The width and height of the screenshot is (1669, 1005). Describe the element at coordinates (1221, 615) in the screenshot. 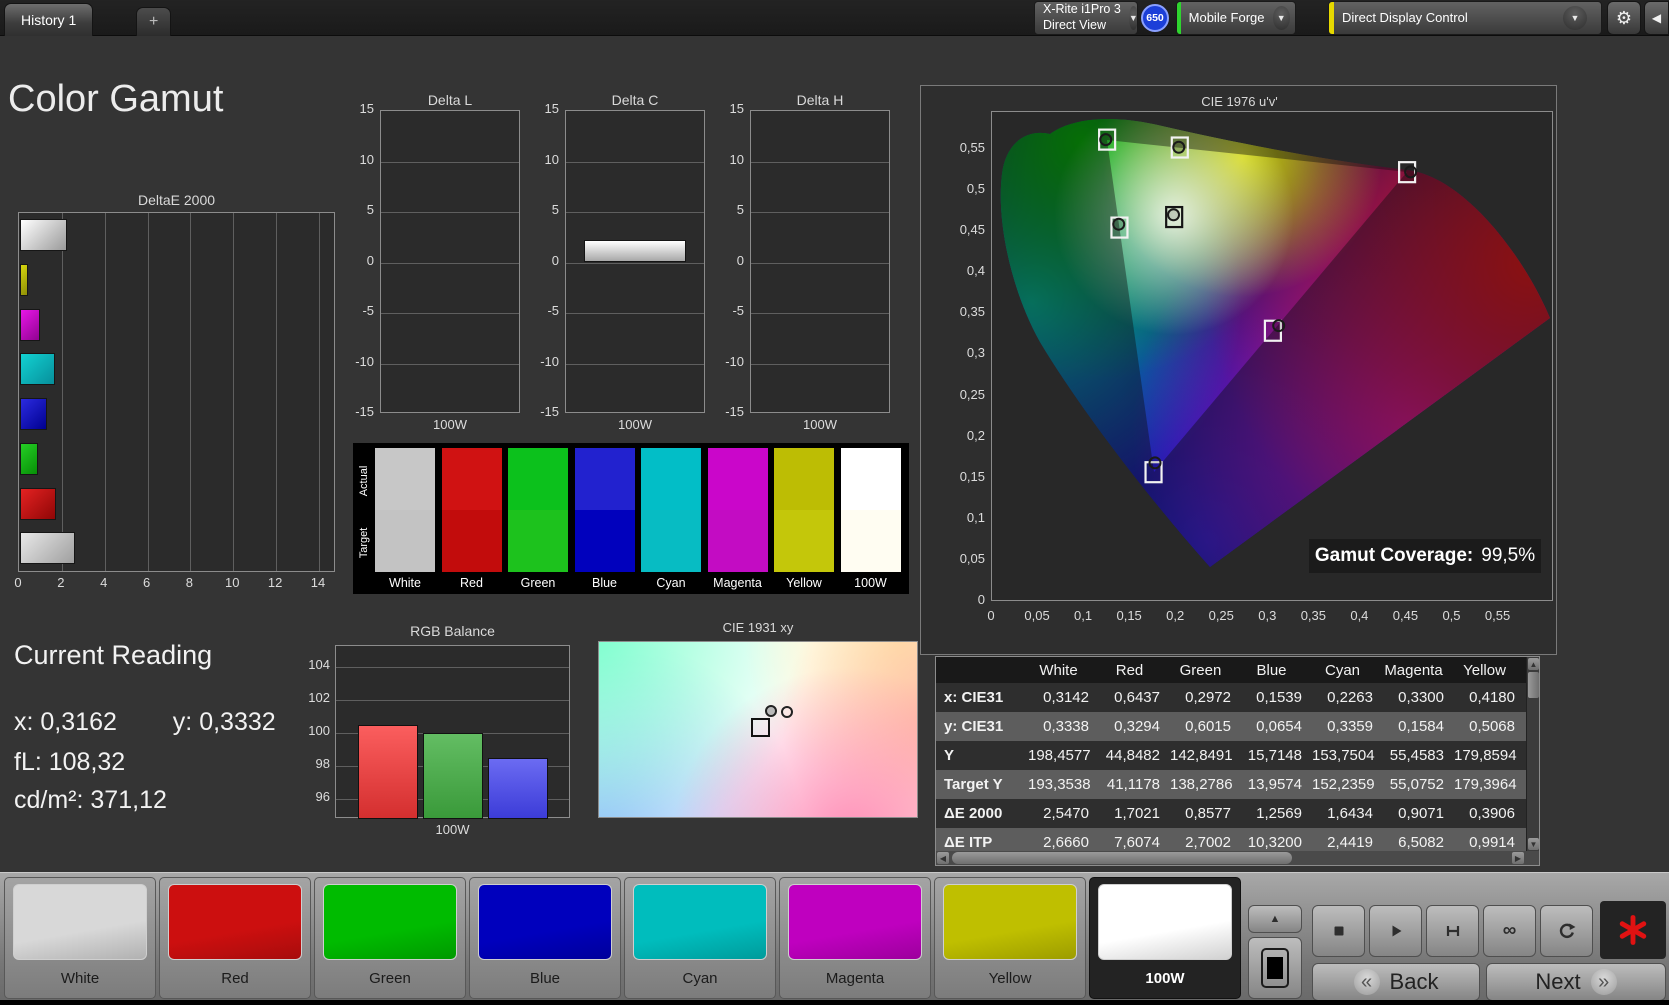

I see `cie1976-x-tick: 0,25` at that location.